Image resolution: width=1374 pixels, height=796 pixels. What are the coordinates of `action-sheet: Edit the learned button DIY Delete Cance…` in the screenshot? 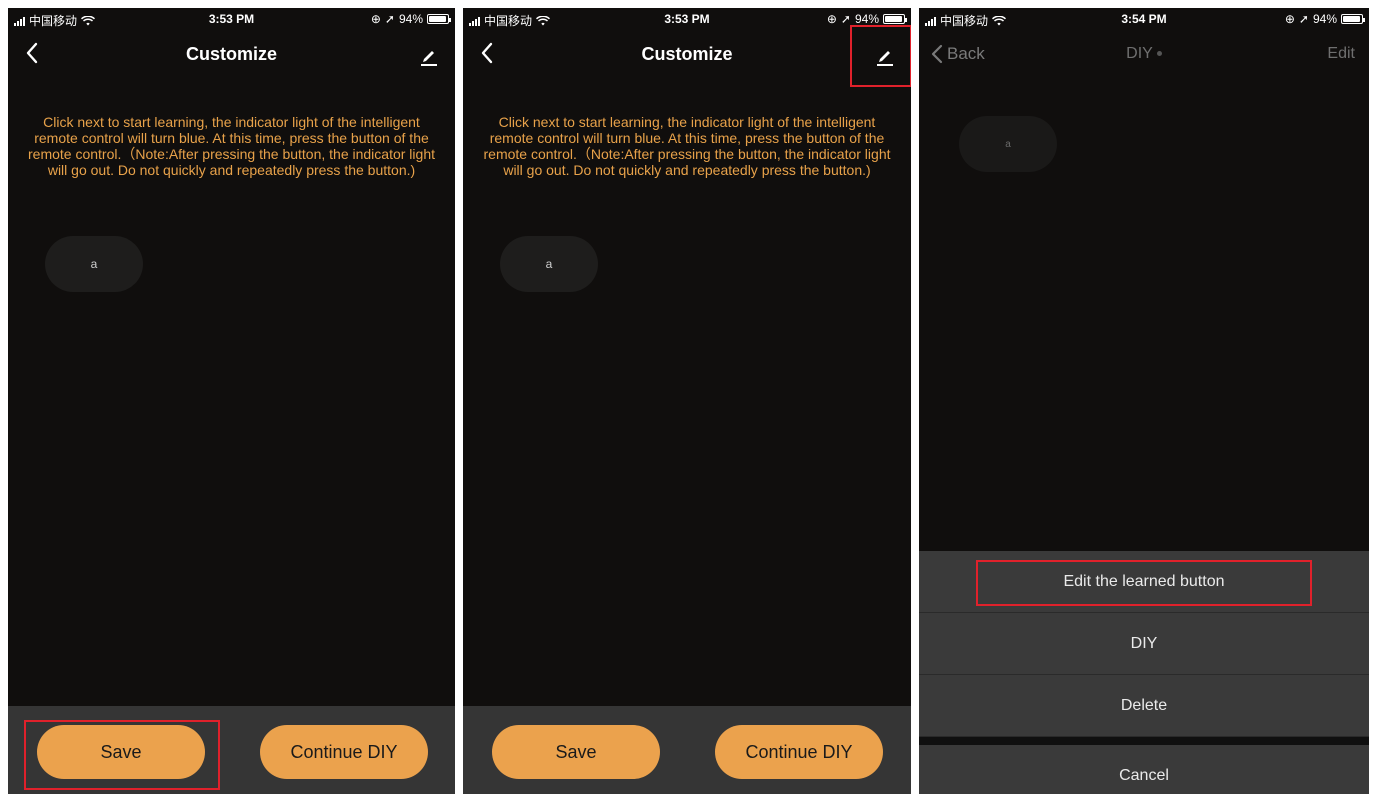 It's located at (1144, 672).